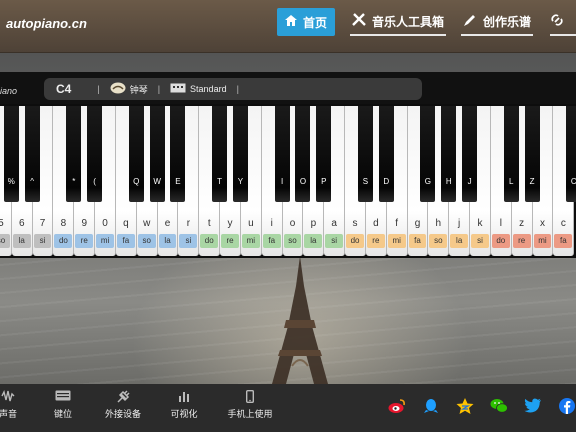 This screenshot has width=576, height=432. Describe the element at coordinates (250, 396) in the screenshot. I see `mobile-icon` at that location.